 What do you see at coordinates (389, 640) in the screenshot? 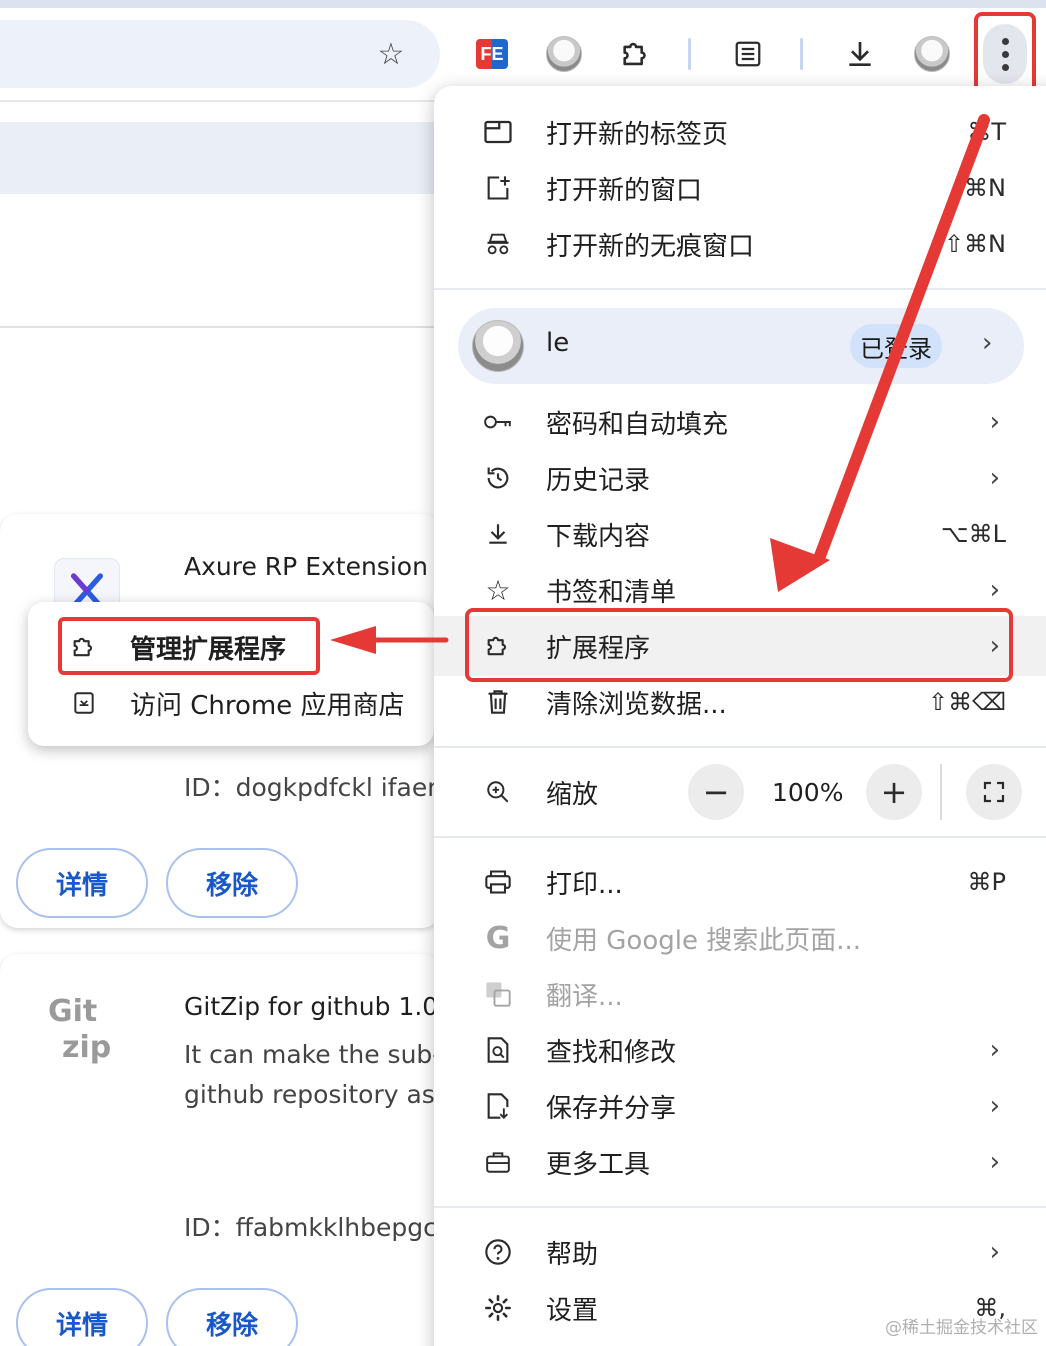
I see `arrow-to-manage` at bounding box center [389, 640].